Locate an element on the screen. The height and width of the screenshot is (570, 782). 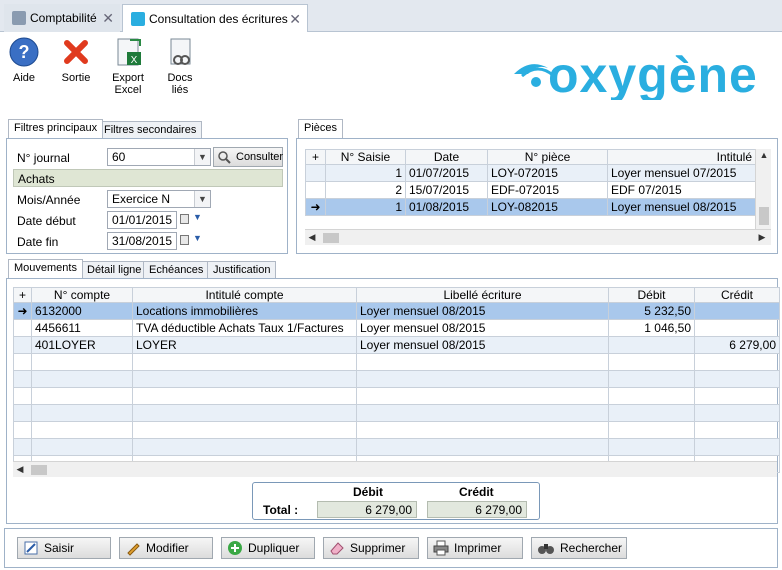
help-icon: ? is located at coordinates (24, 52).